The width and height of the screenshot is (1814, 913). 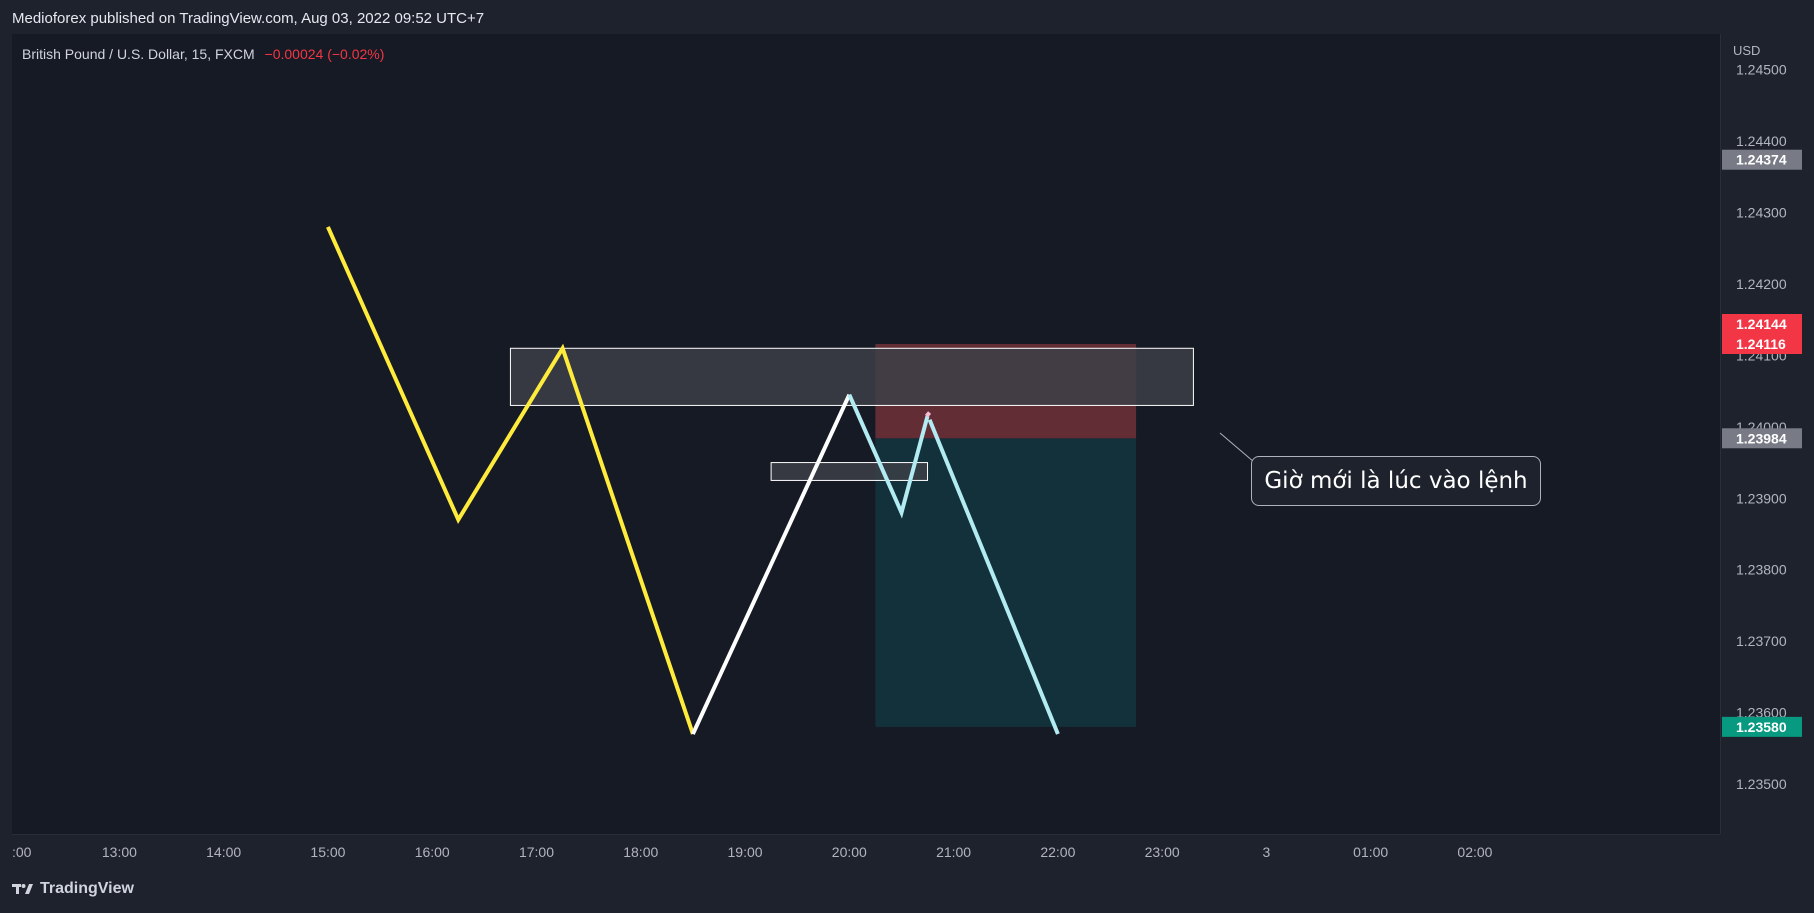 I want to click on small-box, so click(x=849, y=471).